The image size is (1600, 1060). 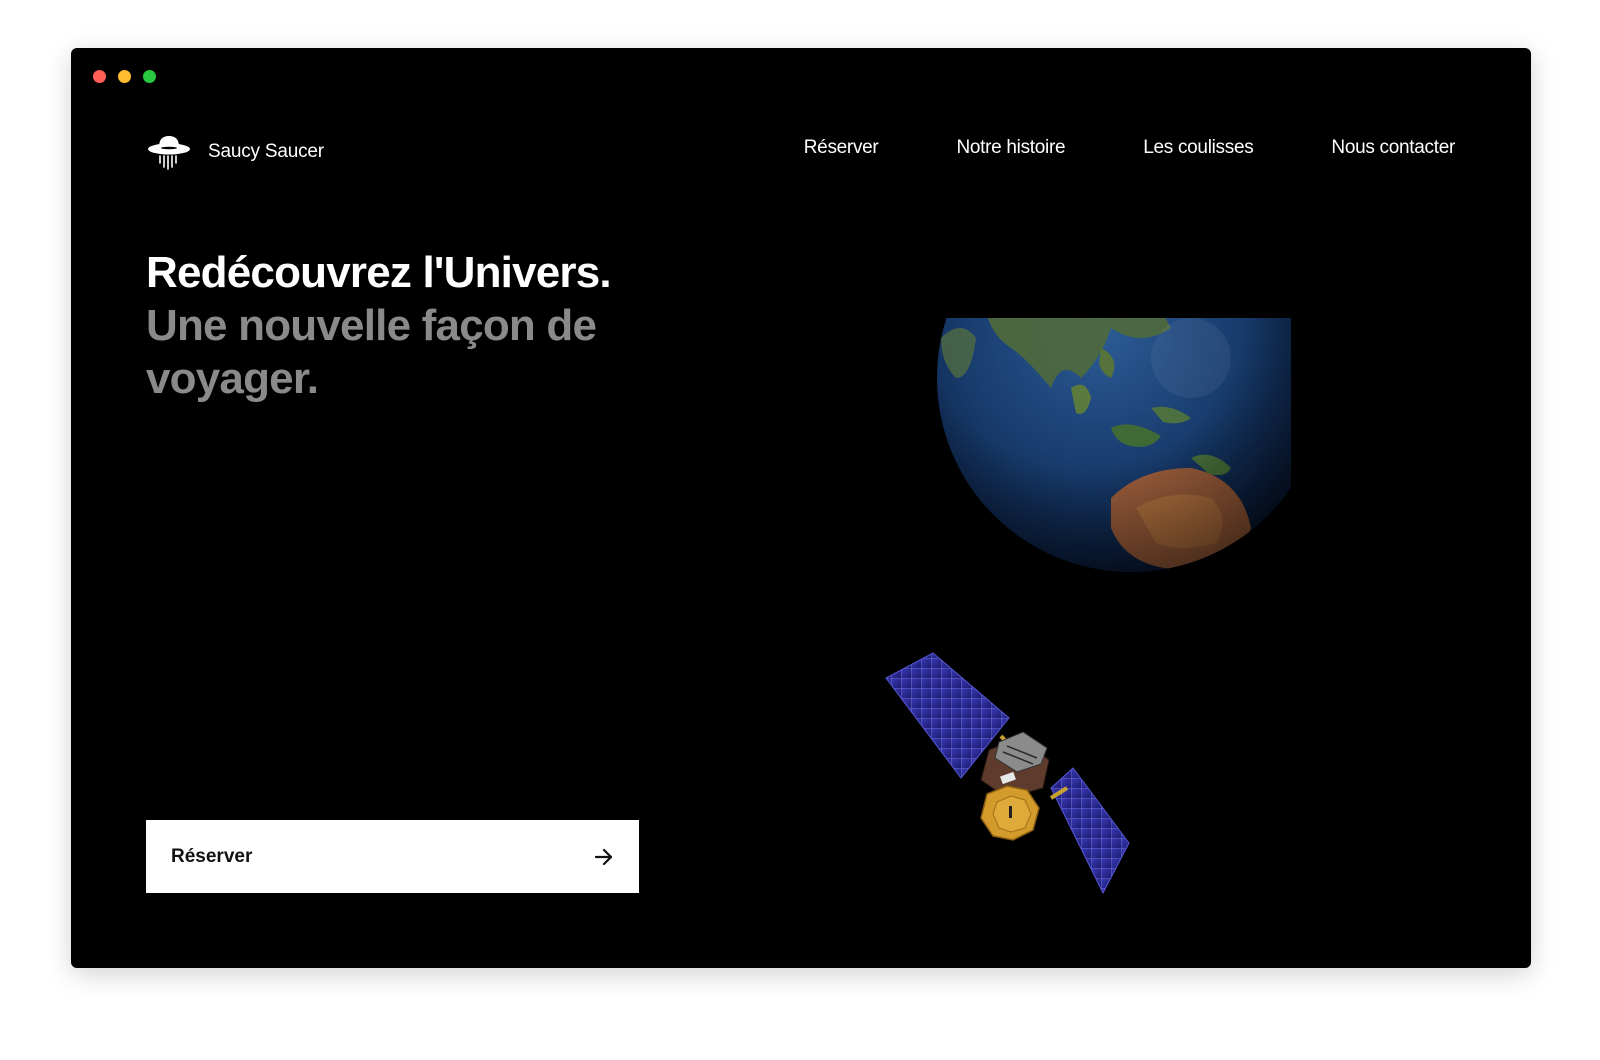 What do you see at coordinates (1198, 148) in the screenshot?
I see `nav-item-les-coulisses: Les coulisses` at bounding box center [1198, 148].